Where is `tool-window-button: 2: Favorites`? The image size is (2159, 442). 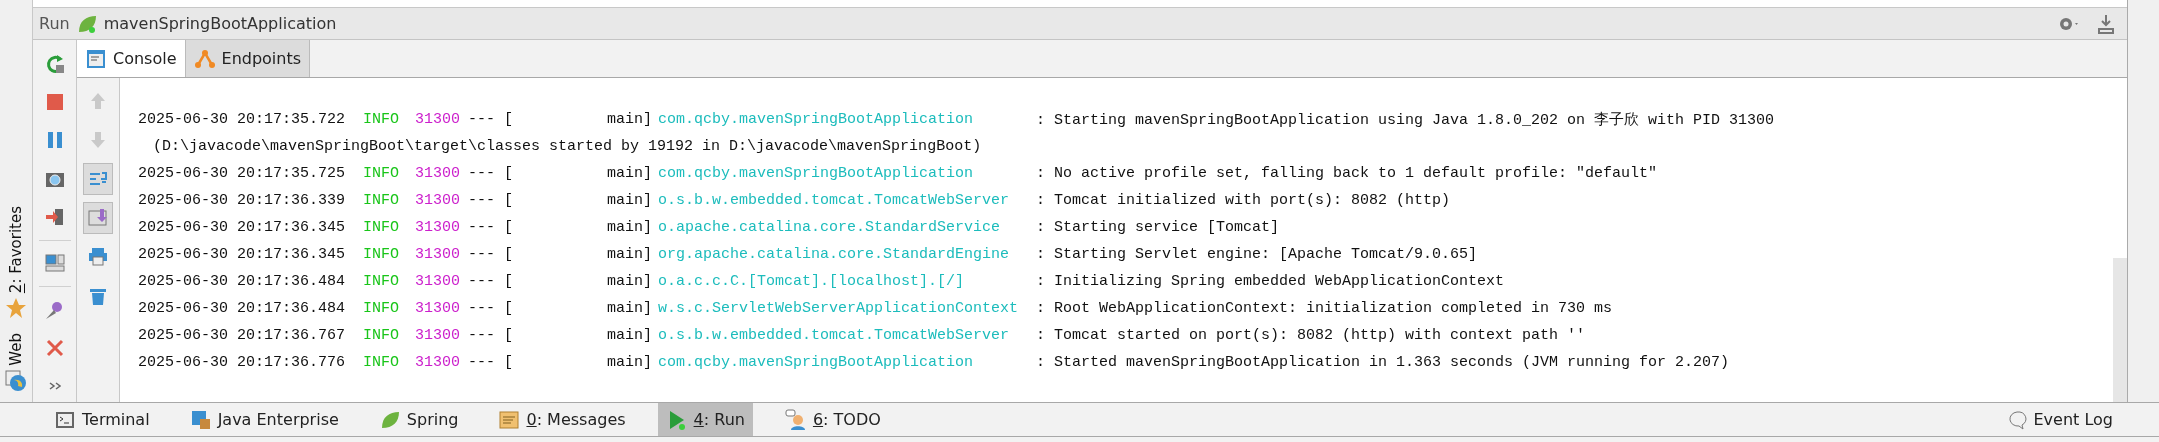 tool-window-button: 2: Favorites is located at coordinates (16, 263).